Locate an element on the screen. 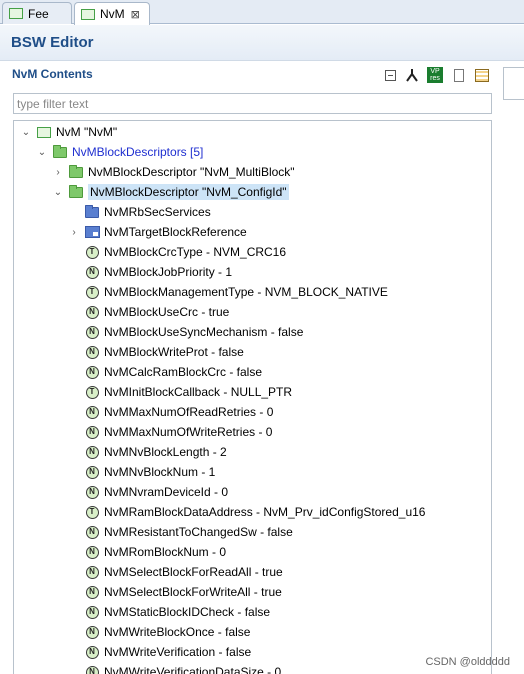  tree-item-multiblock: › NvMBlockDescriptor "NvM_MultiBlock" is located at coordinates (173, 172).